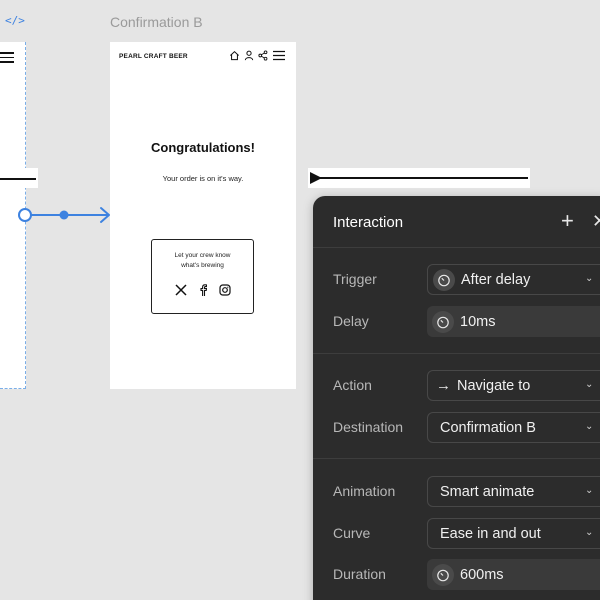  I want to click on code-icon: </>, so click(15, 20).